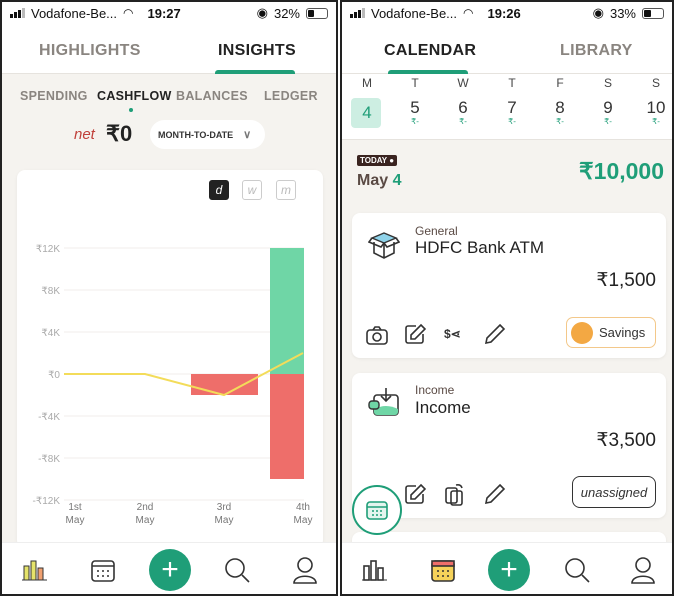 This screenshot has width=674, height=596. Describe the element at coordinates (598, 12) in the screenshot. I see `orientation-lock-icon: ◉` at that location.